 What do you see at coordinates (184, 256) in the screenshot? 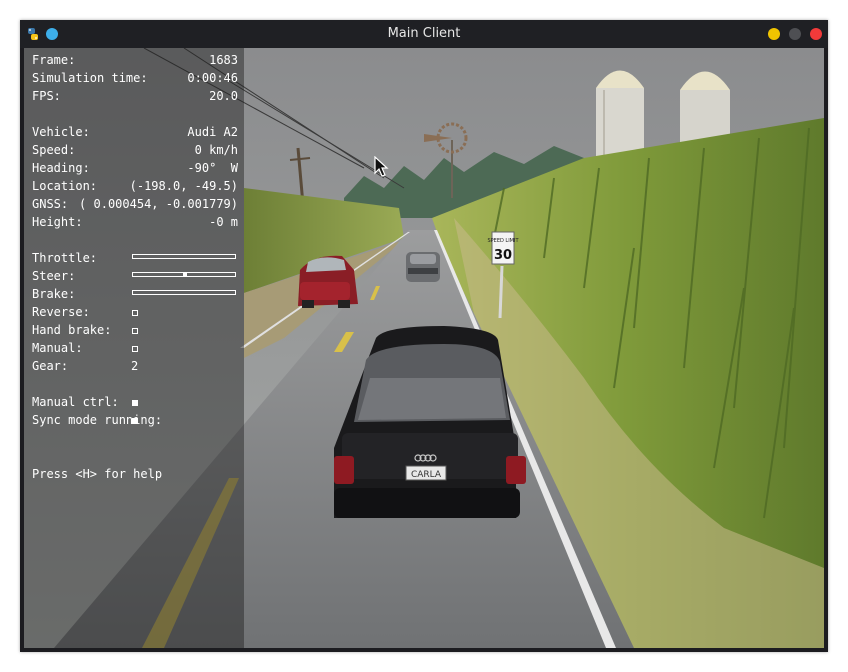
I see `throttle-bar` at bounding box center [184, 256].